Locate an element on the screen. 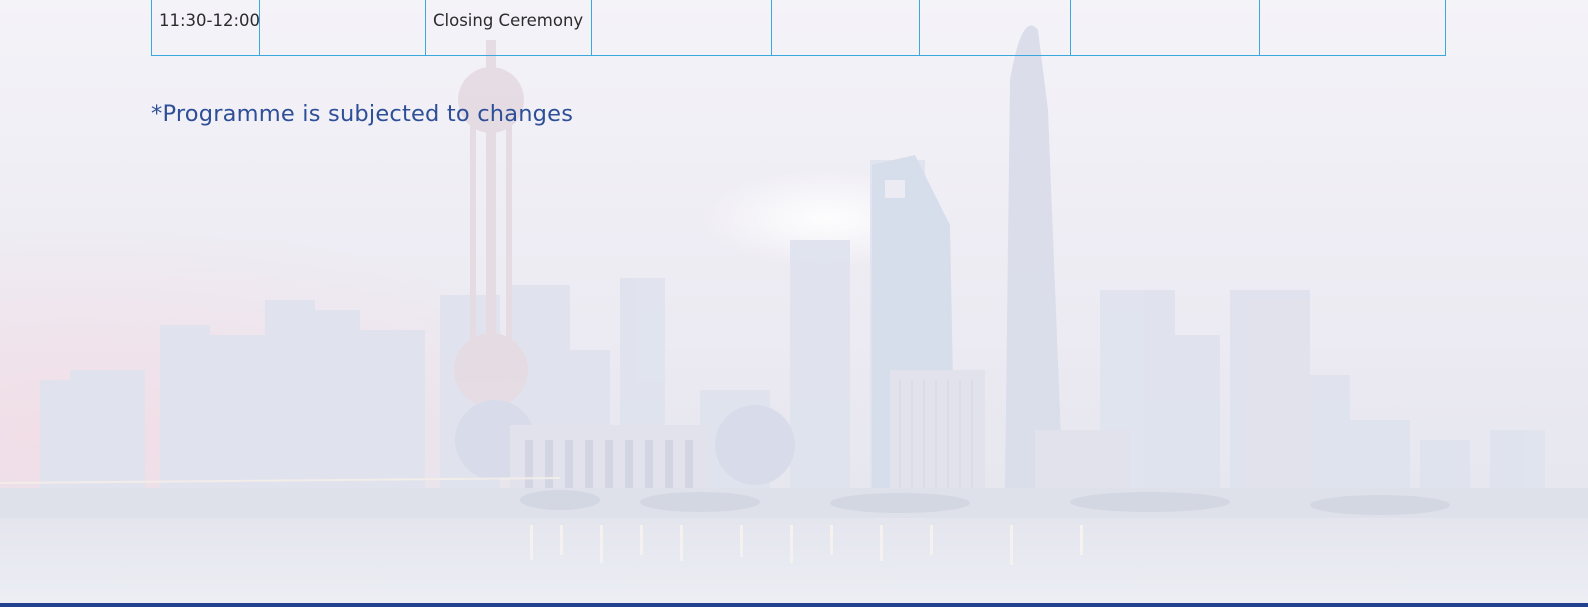 Image resolution: width=1588 pixels, height=607 pixels. footer-bar is located at coordinates (794, 605).